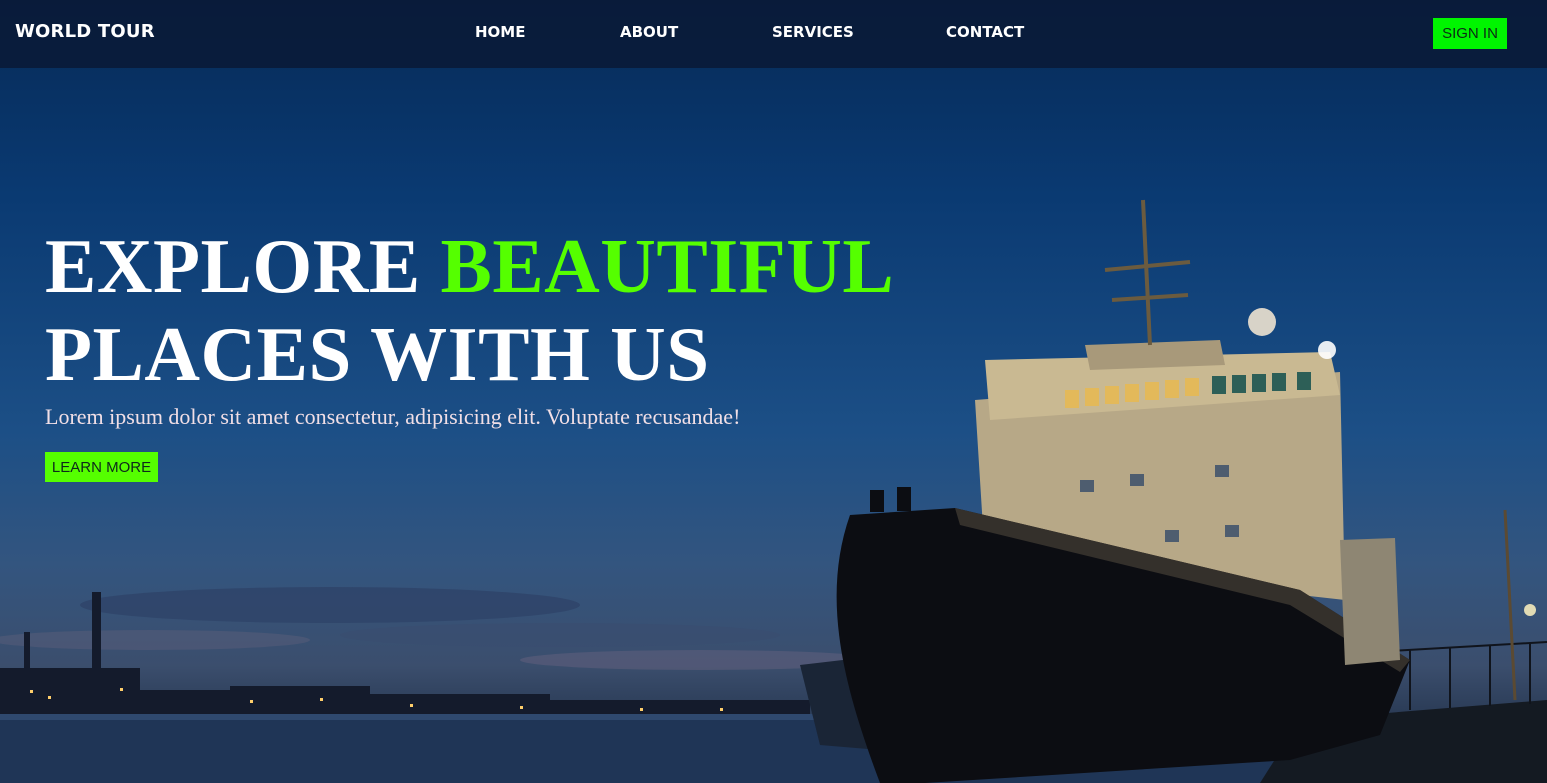 This screenshot has height=783, width=1547. What do you see at coordinates (101, 467) in the screenshot?
I see `learn-more-button: LEARN MORE` at bounding box center [101, 467].